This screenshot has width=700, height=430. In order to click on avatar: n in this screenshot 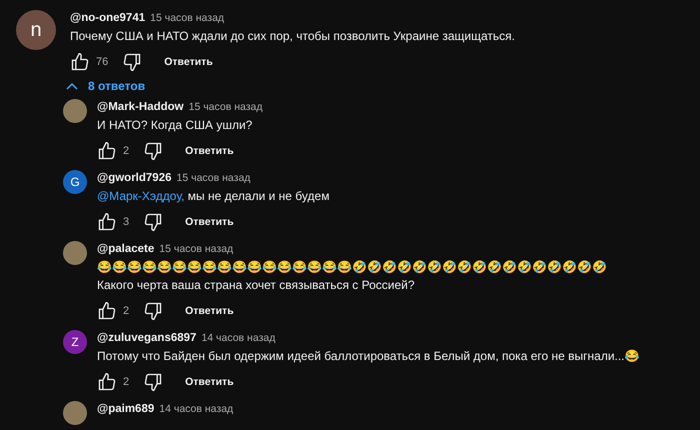, I will do `click(36, 30)`.